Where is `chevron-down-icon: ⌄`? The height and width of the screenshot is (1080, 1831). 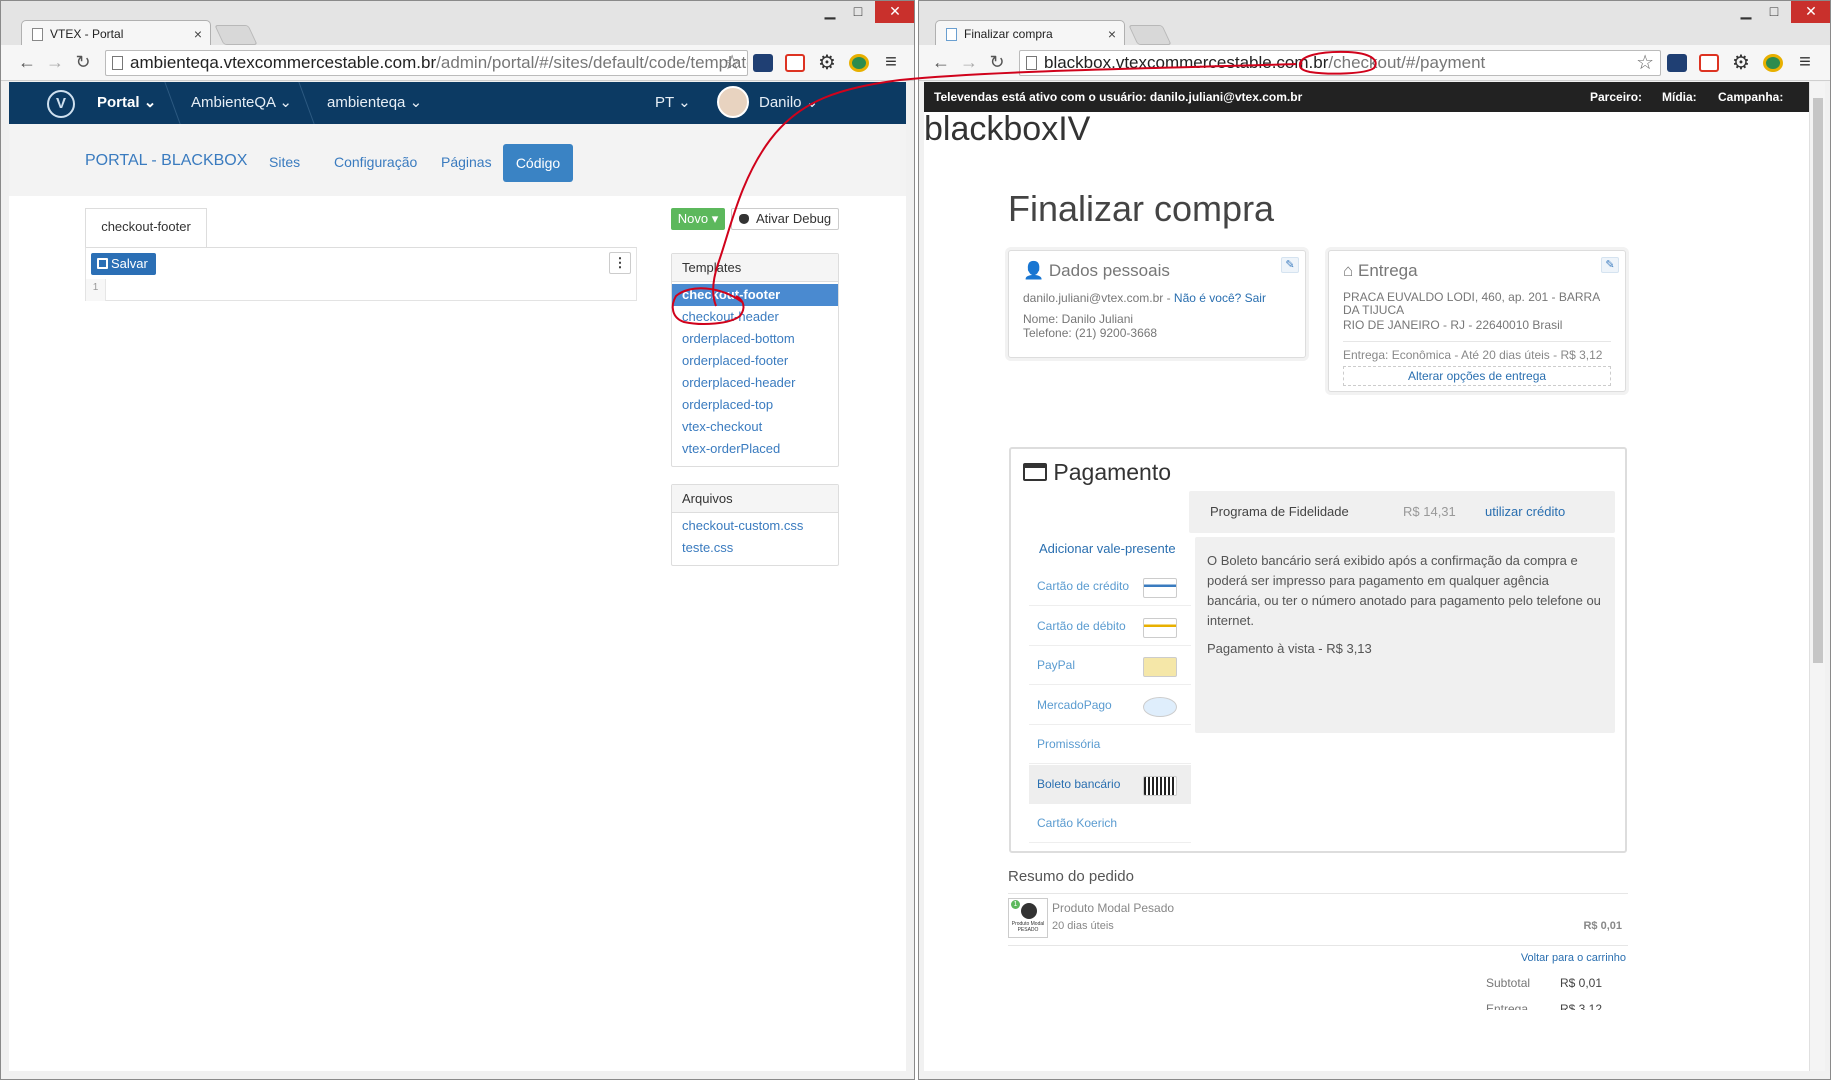 chevron-down-icon: ⌄ is located at coordinates (684, 102).